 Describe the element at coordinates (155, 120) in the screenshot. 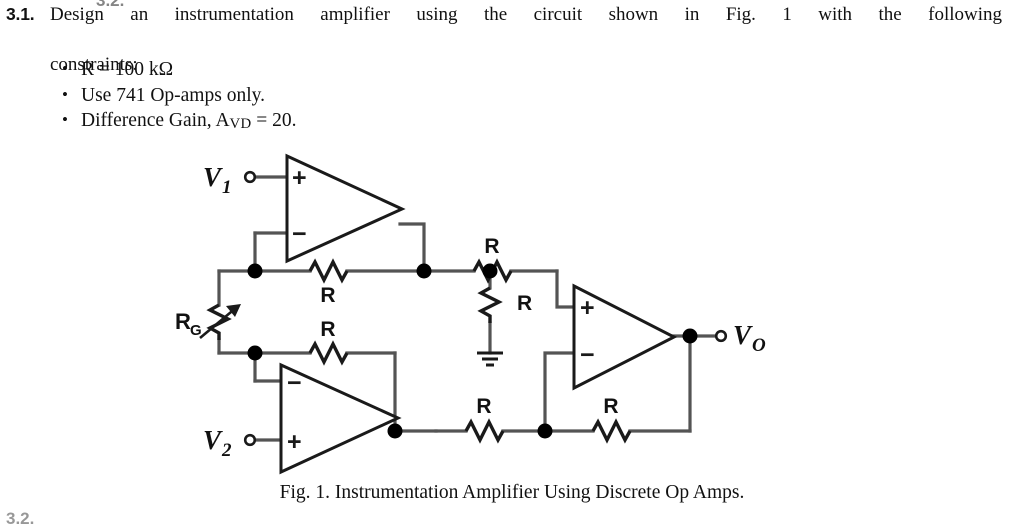

I see `constraint-text: Difference Gain, A` at that location.